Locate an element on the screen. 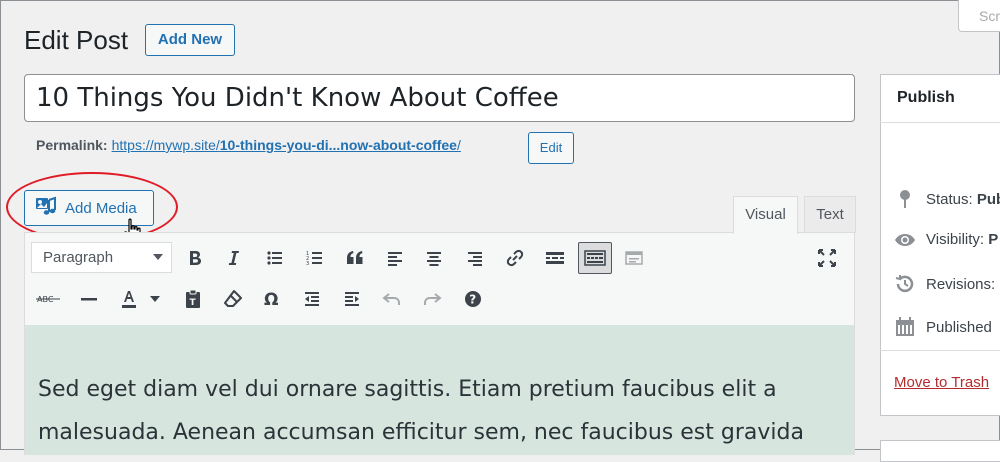  status-value: Pub is located at coordinates (988, 199).